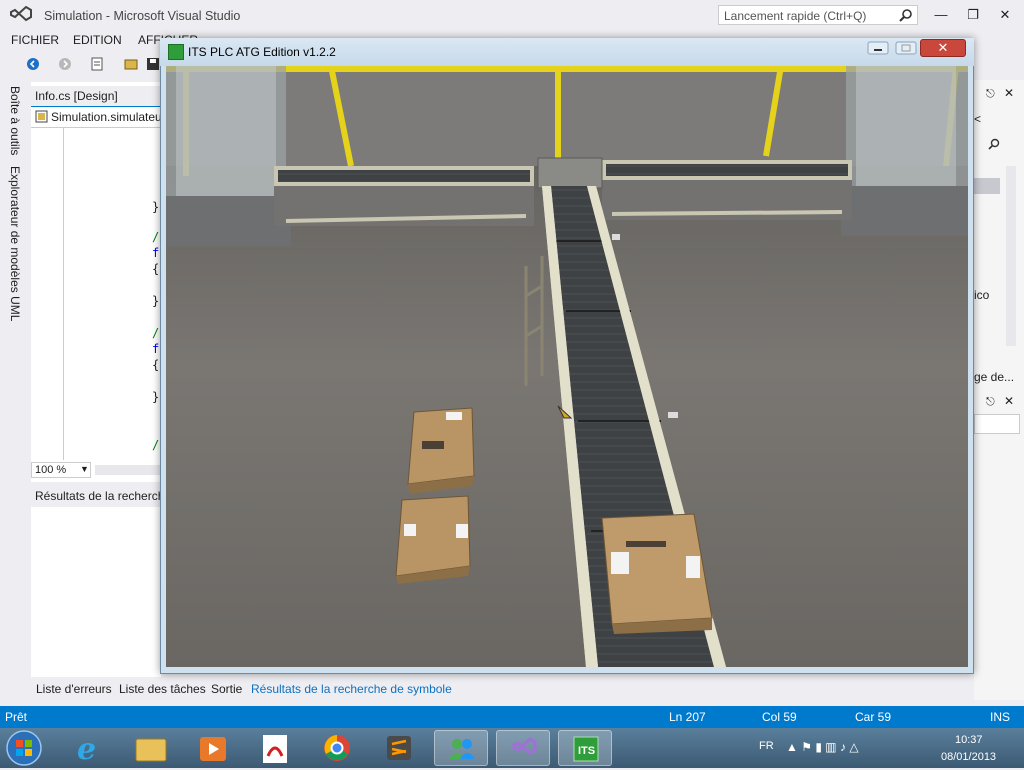  Describe the element at coordinates (969, 740) in the screenshot. I see `clock-time: 10:37` at that location.